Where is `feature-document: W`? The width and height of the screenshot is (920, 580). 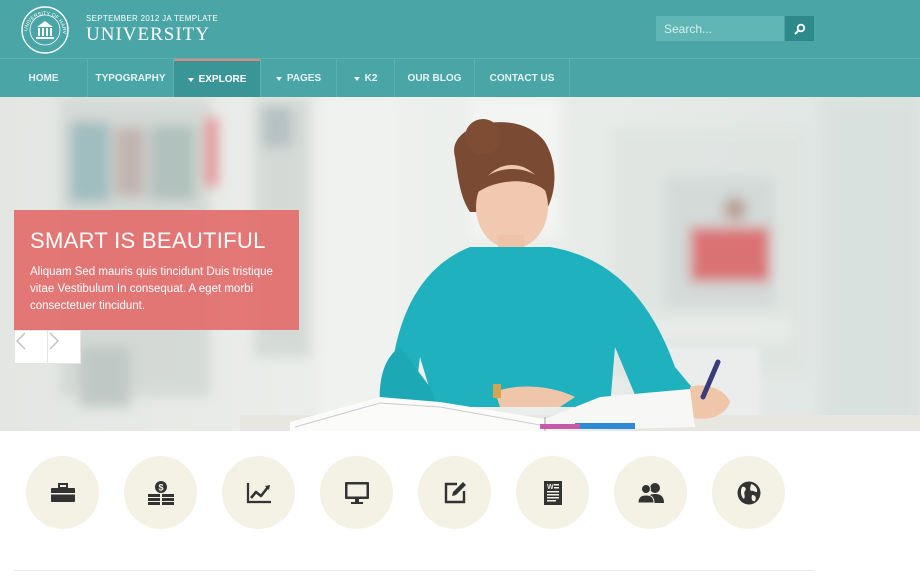 feature-document: W is located at coordinates (552, 492).